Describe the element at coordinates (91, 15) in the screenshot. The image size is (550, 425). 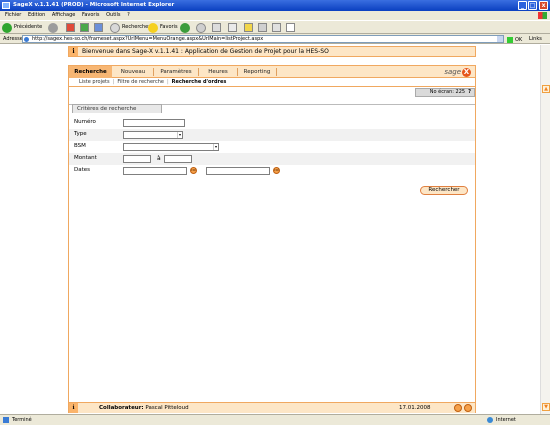
I see `menu-favoris: Favoris` at that location.